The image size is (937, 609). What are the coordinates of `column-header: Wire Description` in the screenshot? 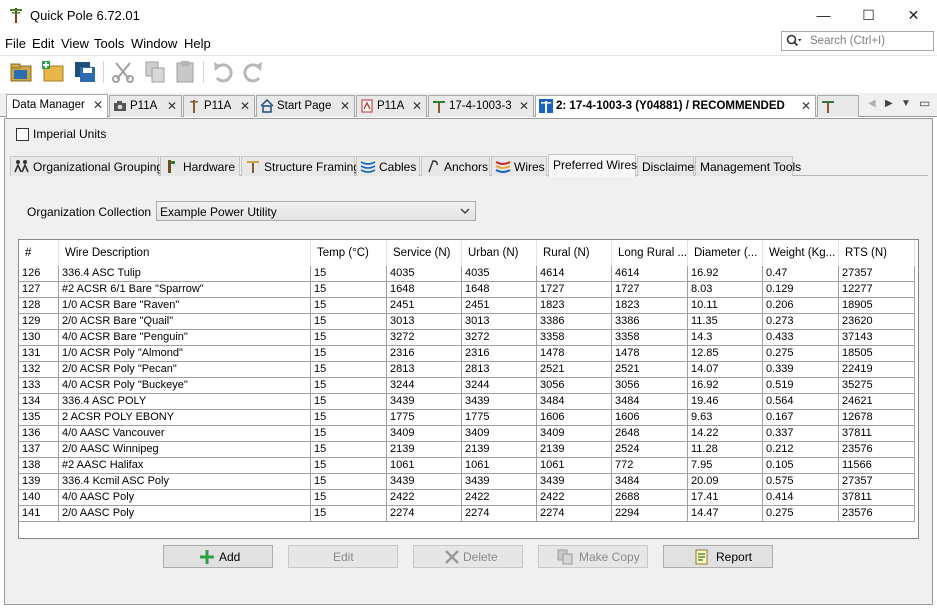 It's located at (185, 253).